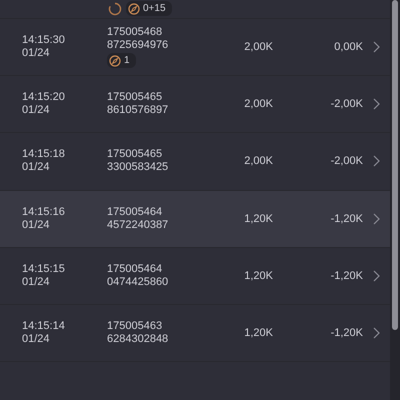  I want to click on id-text: 6284302848, so click(138, 339).